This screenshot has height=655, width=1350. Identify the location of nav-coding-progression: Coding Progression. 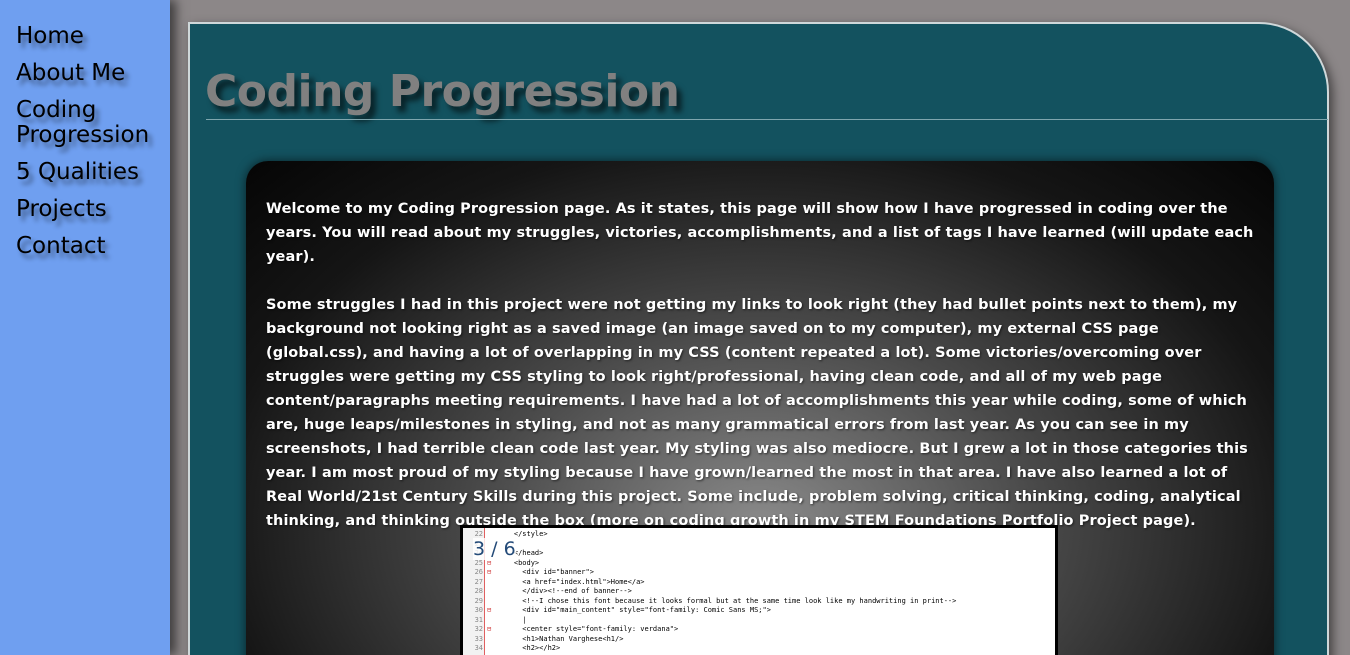
(86, 123).